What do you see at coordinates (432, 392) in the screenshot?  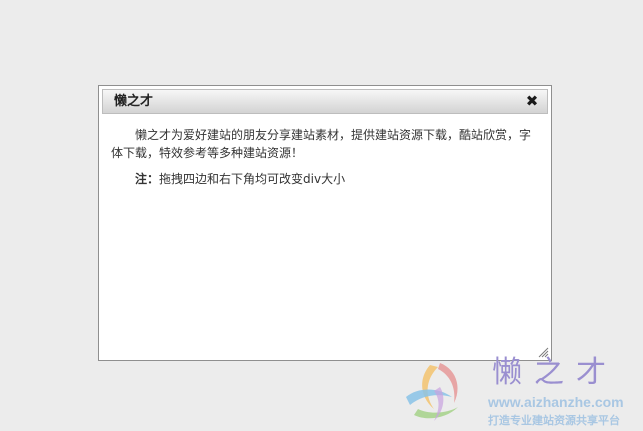 I see `swirl-logo-icon` at bounding box center [432, 392].